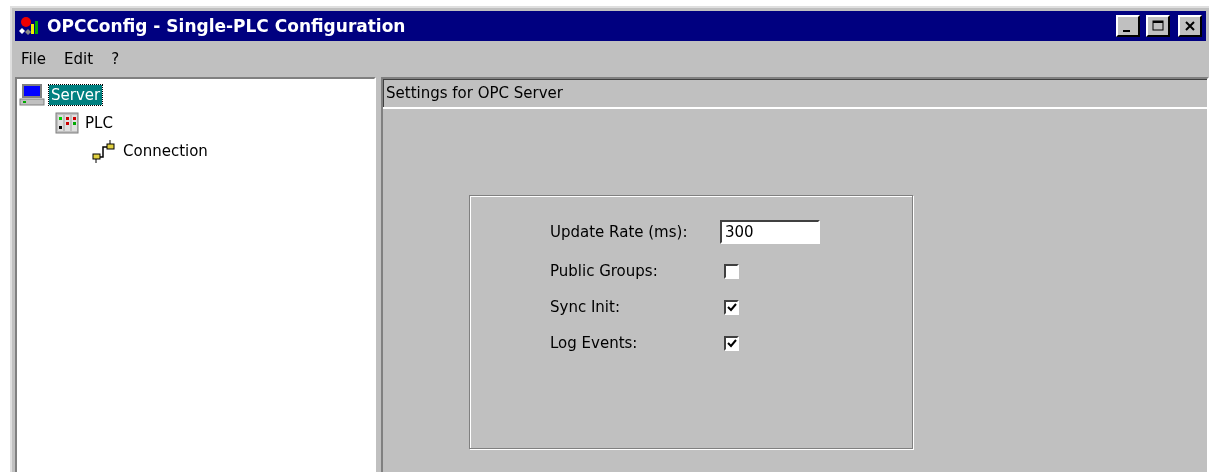  Describe the element at coordinates (67, 123) in the screenshot. I see `plc-rack-icon` at that location.